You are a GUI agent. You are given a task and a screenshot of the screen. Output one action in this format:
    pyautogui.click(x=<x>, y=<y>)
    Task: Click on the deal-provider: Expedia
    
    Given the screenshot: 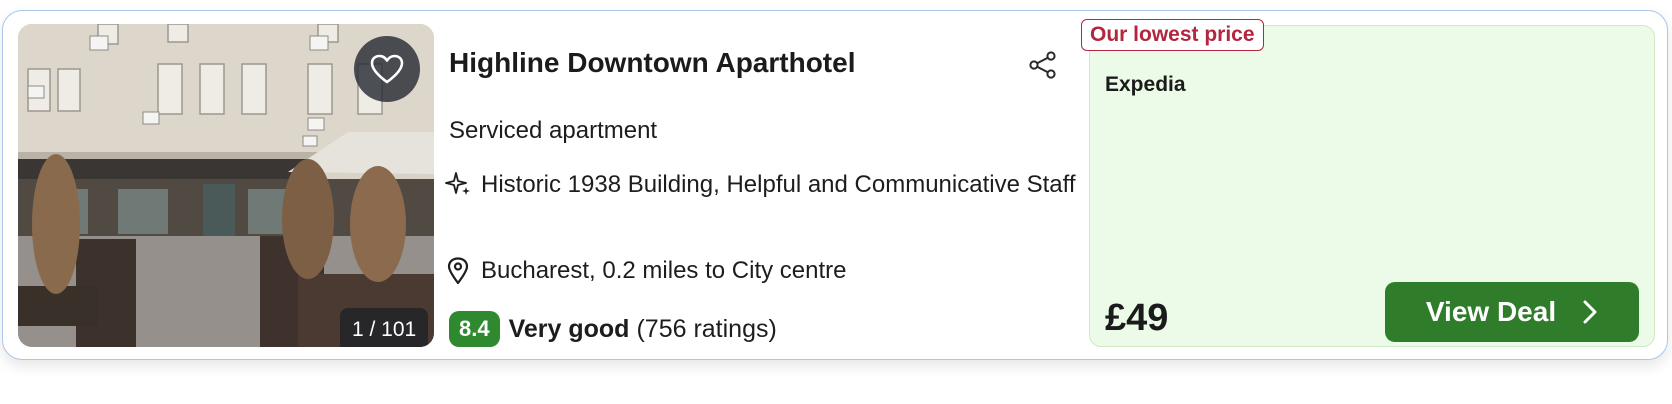 What is the action you would take?
    pyautogui.click(x=1145, y=84)
    